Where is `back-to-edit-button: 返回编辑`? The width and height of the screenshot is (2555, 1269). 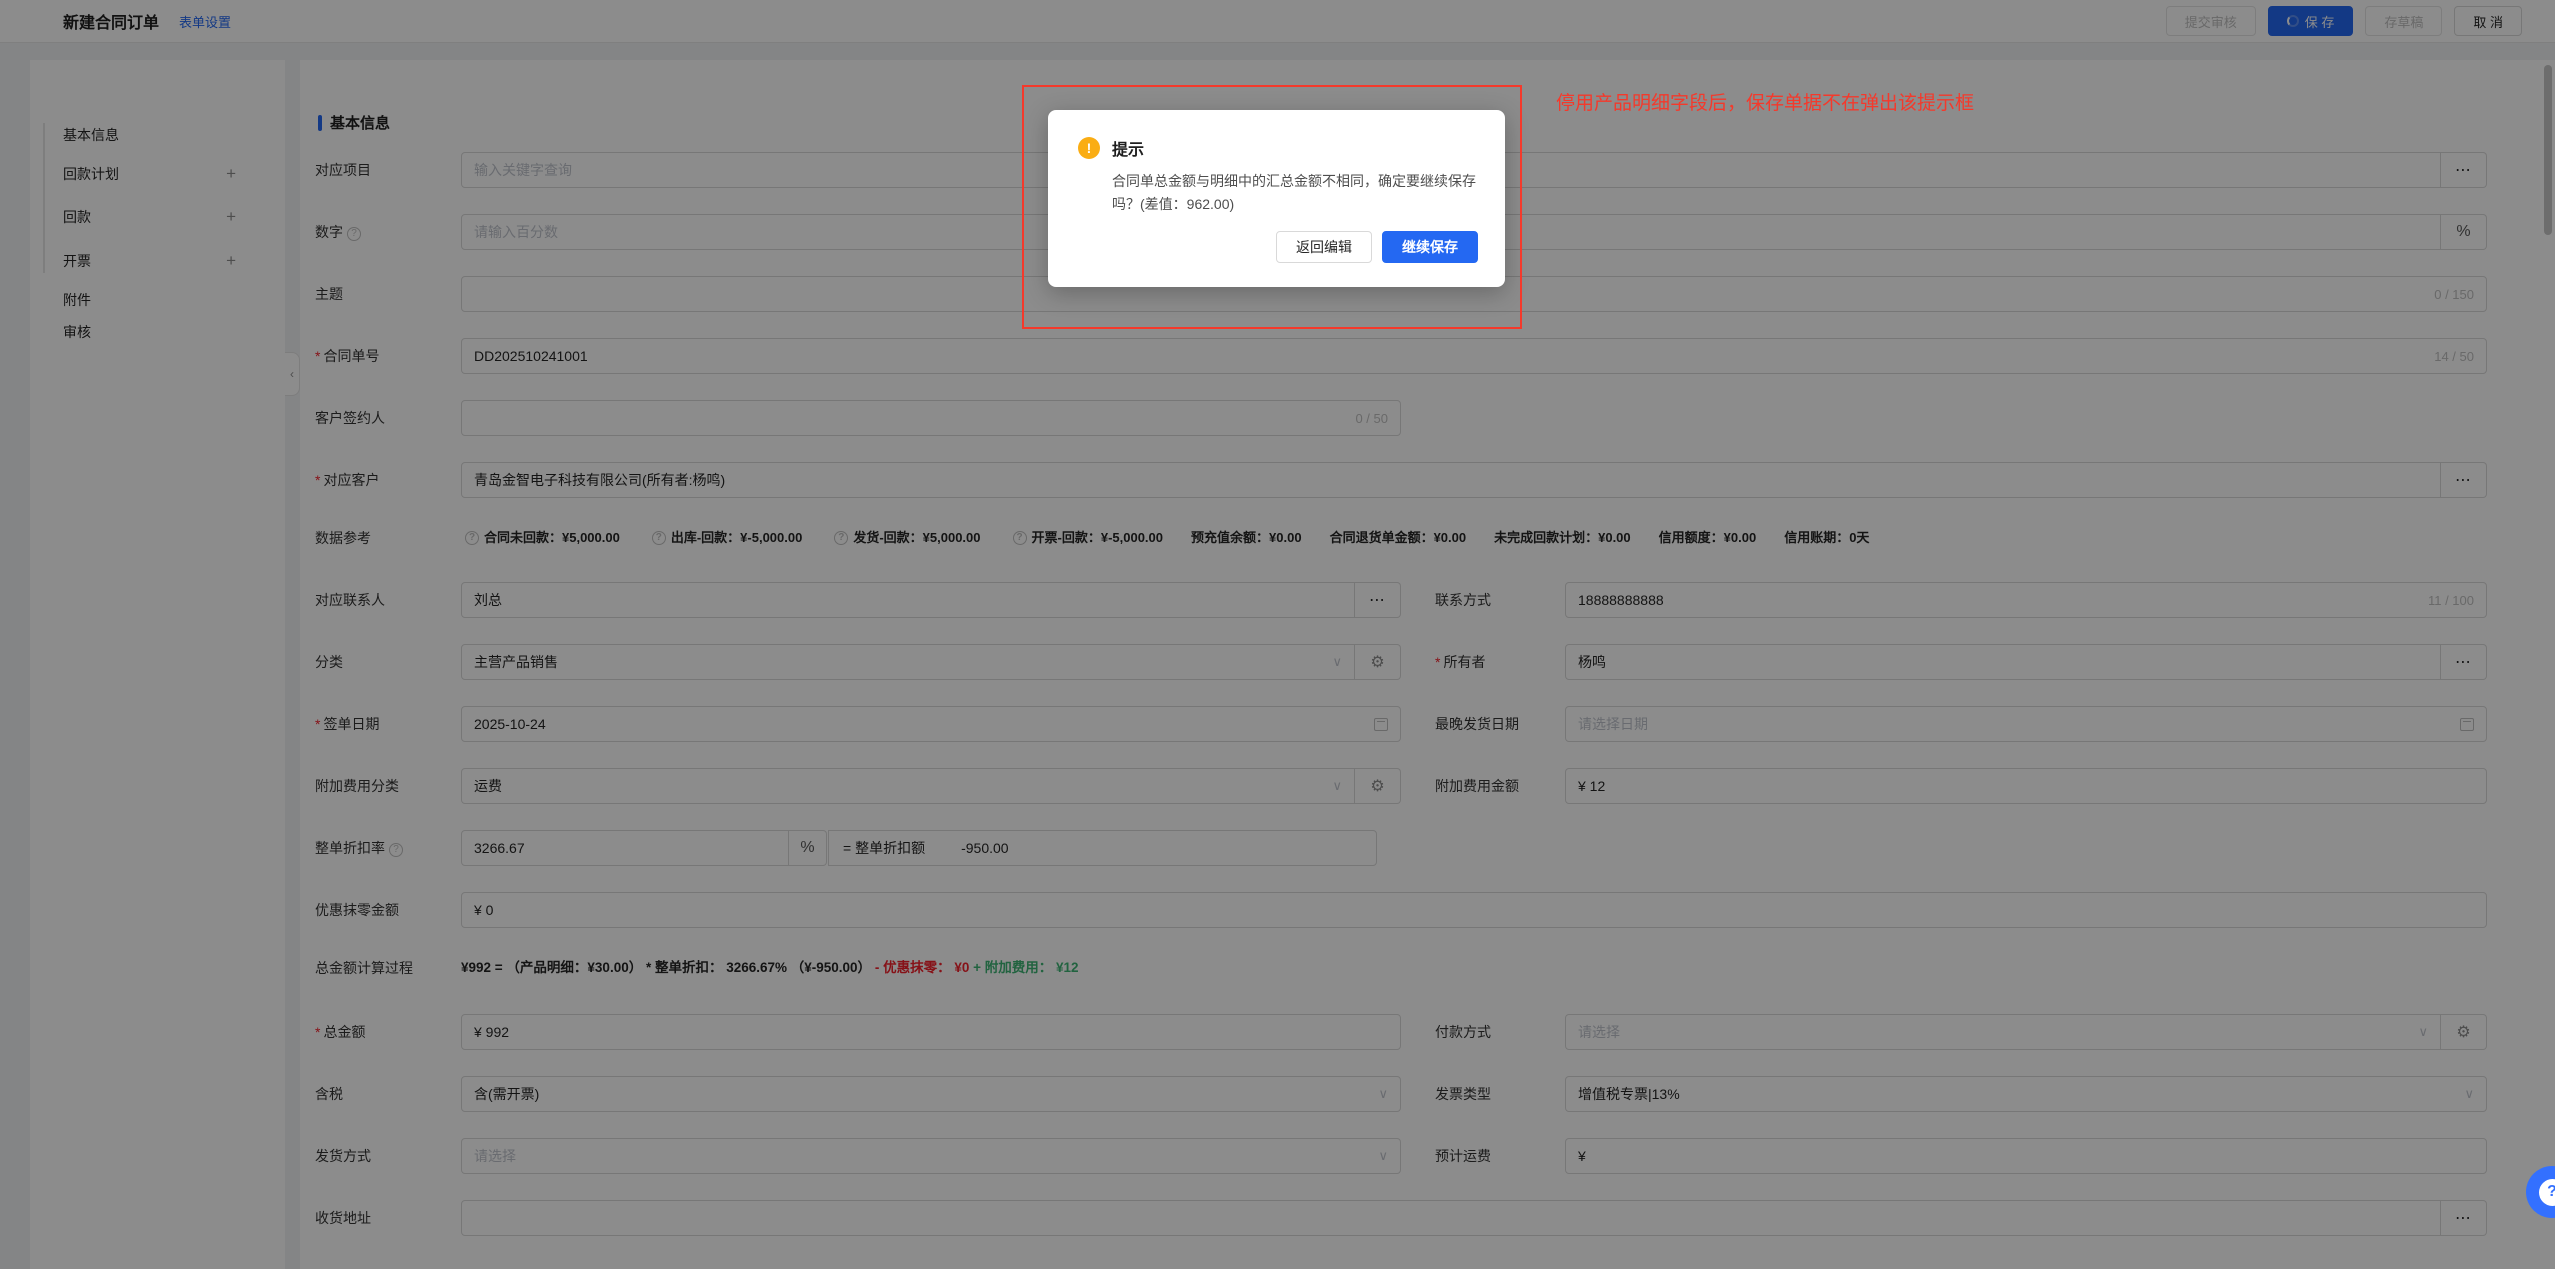
back-to-edit-button: 返回编辑 is located at coordinates (1324, 247).